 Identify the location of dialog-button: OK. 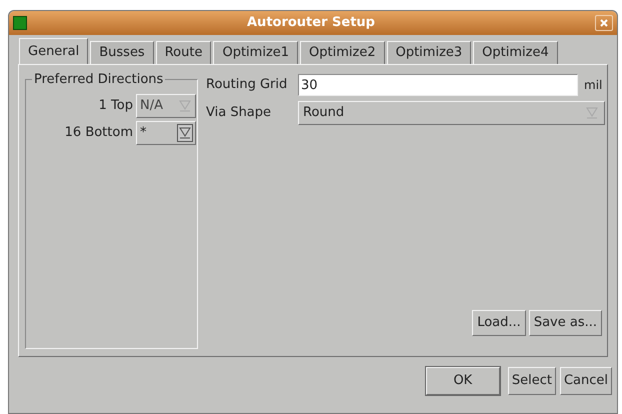
(463, 381).